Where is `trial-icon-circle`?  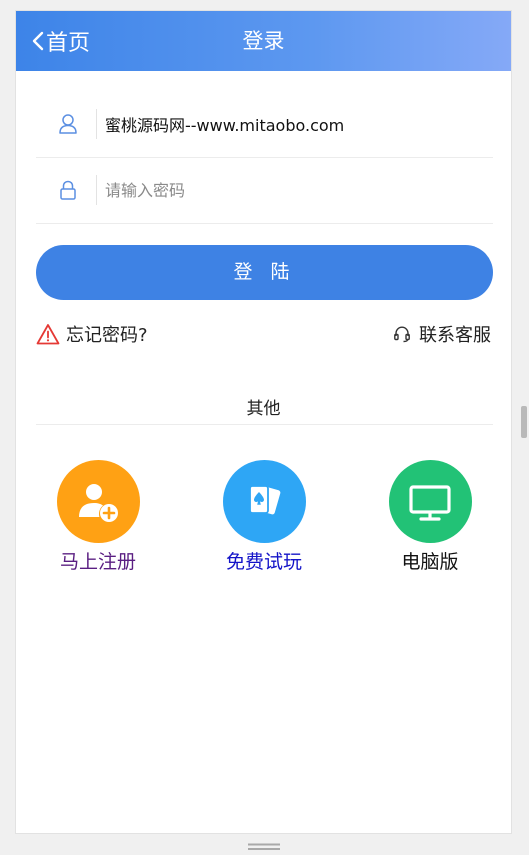 trial-icon-circle is located at coordinates (264, 501).